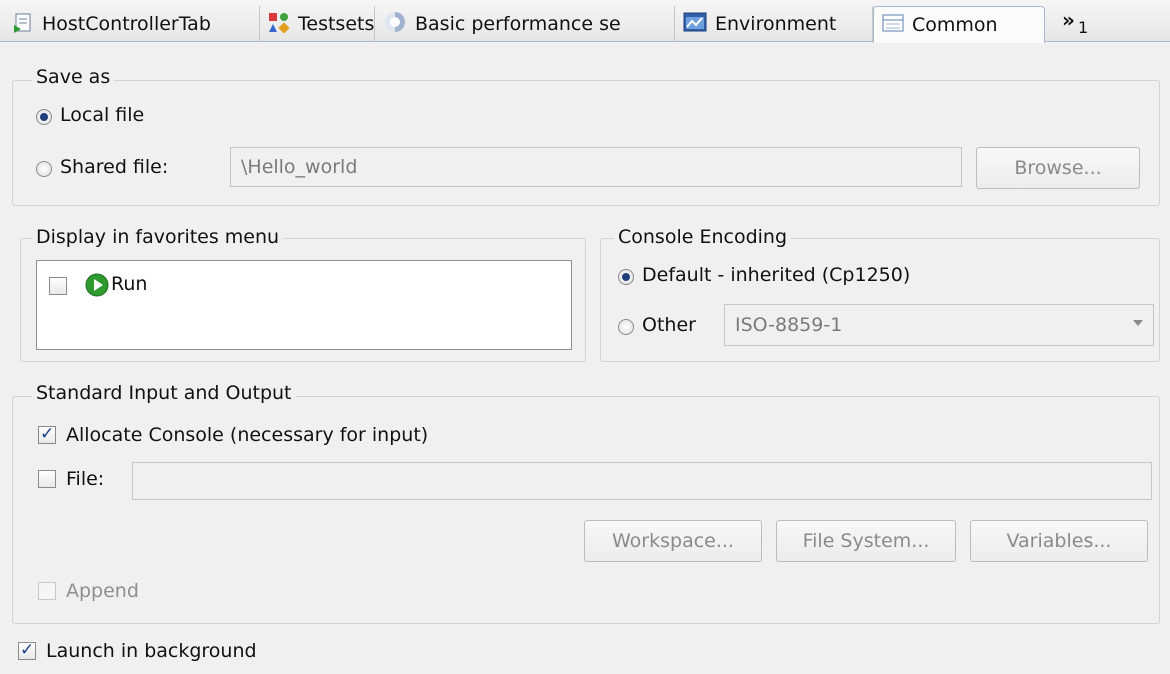  I want to click on tab-overflow-count: 1, so click(1083, 27).